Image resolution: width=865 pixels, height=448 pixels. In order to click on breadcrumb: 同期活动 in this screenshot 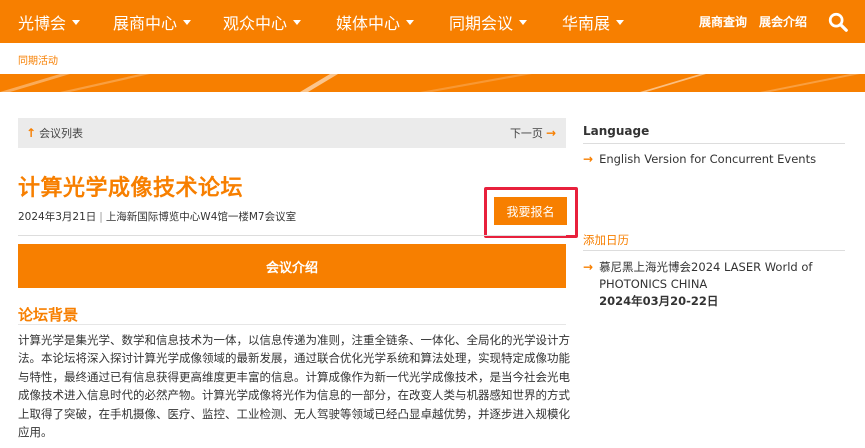, I will do `click(38, 59)`.